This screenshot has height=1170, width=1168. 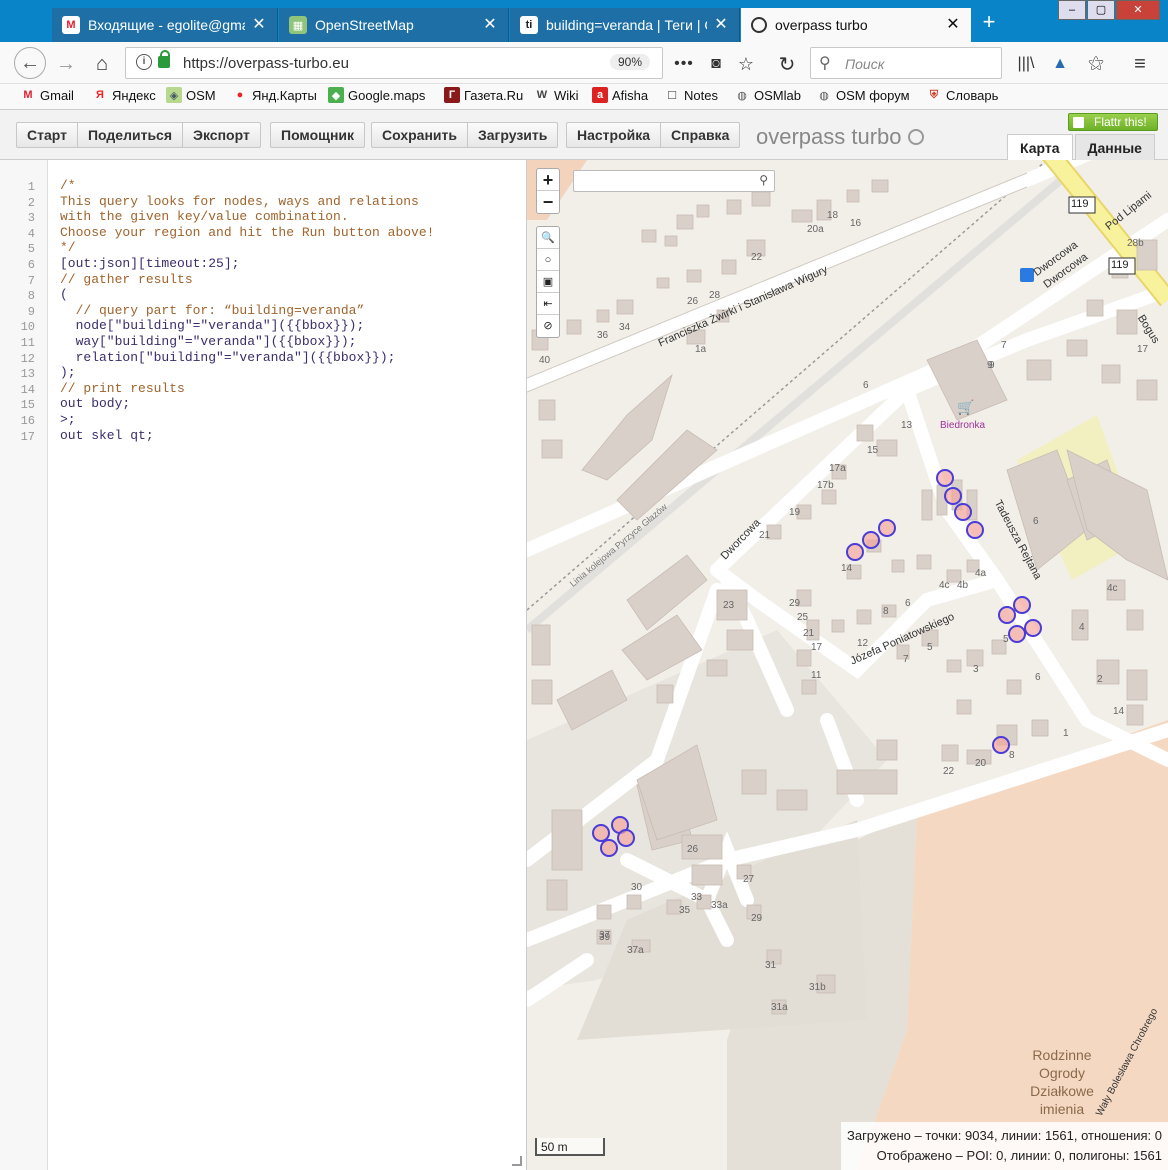 What do you see at coordinates (298, 25) in the screenshot?
I see `map-icon: ▦` at bounding box center [298, 25].